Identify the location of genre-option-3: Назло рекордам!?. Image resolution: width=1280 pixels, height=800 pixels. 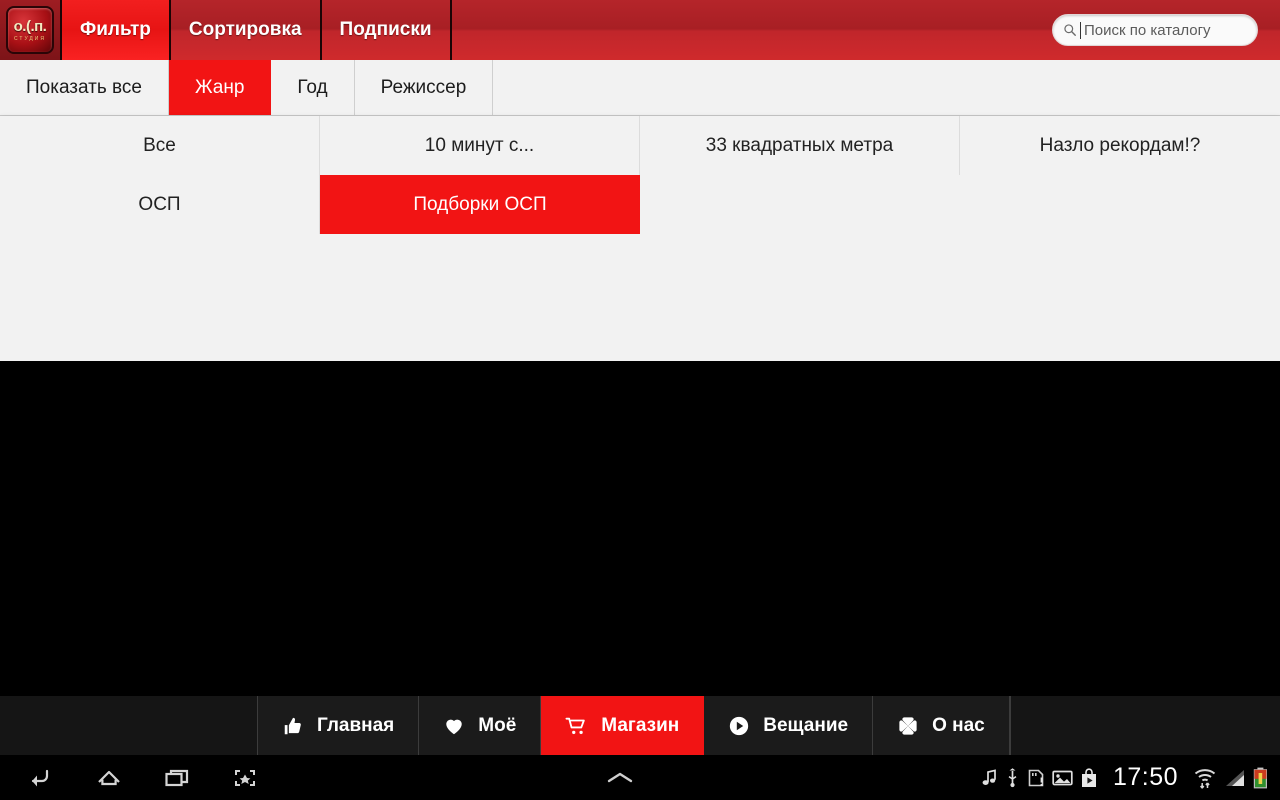
(1120, 145).